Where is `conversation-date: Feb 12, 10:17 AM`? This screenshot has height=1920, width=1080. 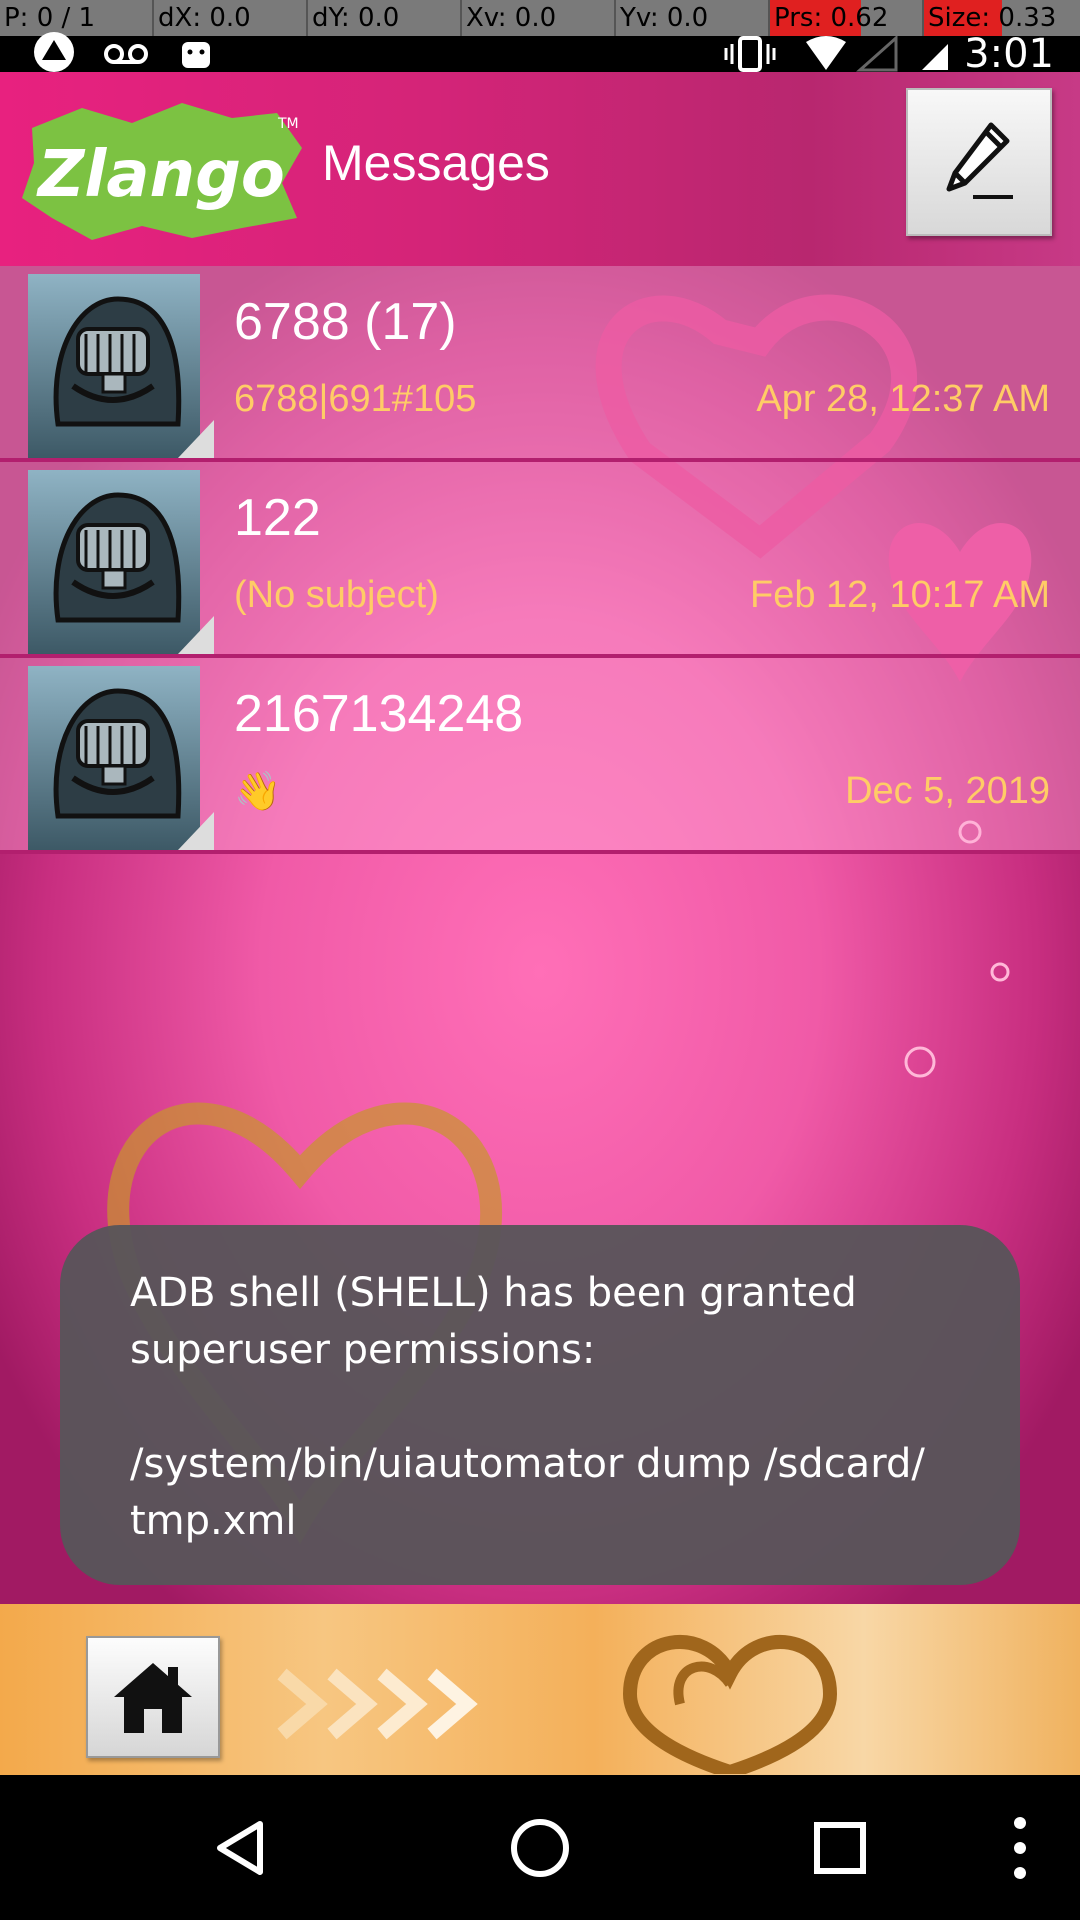 conversation-date: Feb 12, 10:17 AM is located at coordinates (900, 595).